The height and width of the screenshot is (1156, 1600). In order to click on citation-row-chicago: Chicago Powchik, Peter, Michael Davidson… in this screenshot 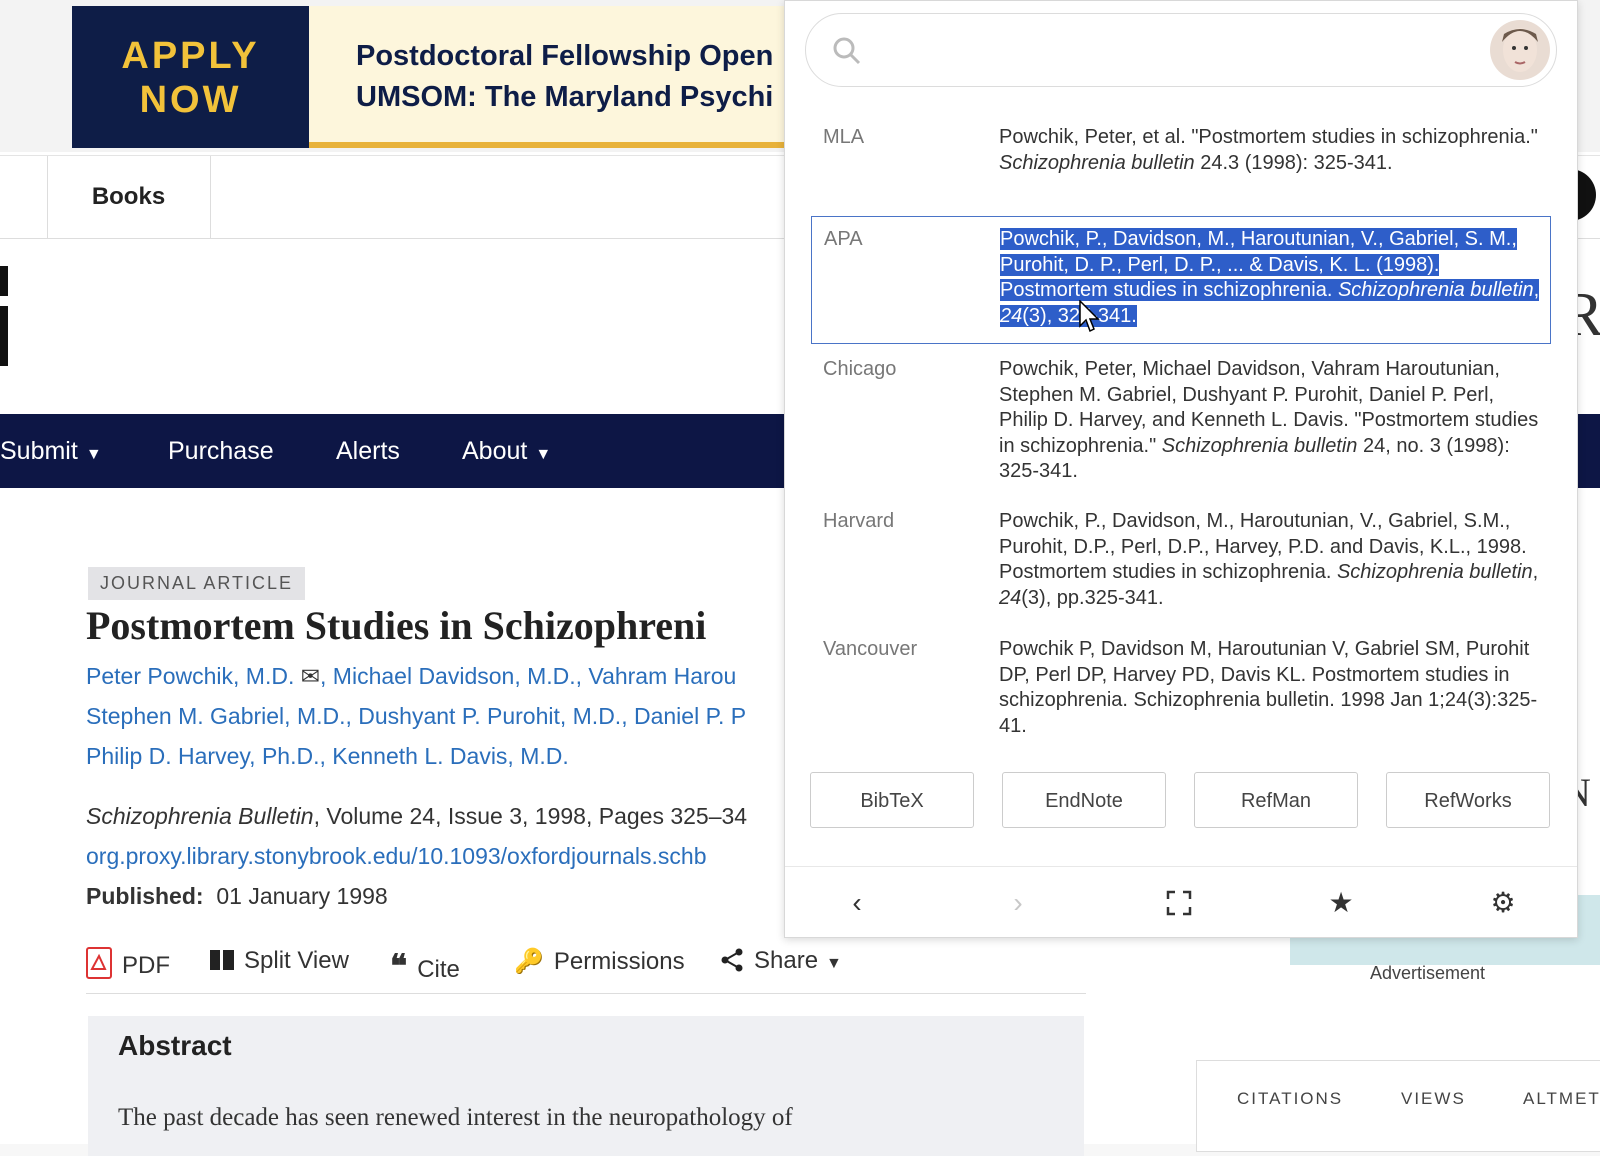, I will do `click(1181, 421)`.